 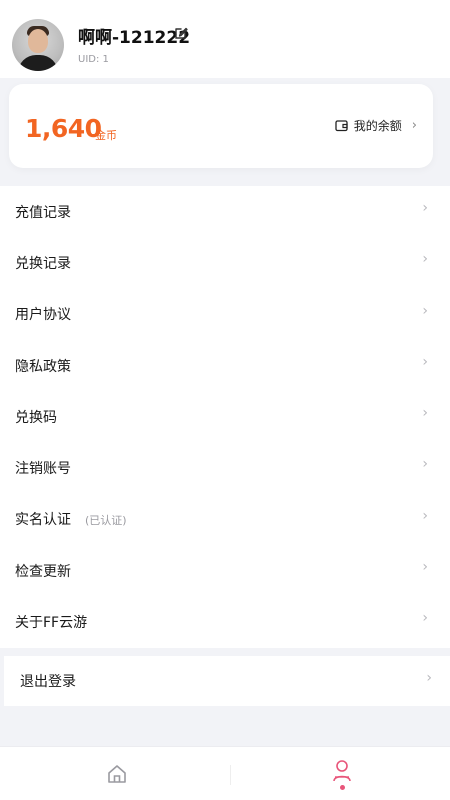 I want to click on menu-item-label: 注销账号, so click(x=43, y=469).